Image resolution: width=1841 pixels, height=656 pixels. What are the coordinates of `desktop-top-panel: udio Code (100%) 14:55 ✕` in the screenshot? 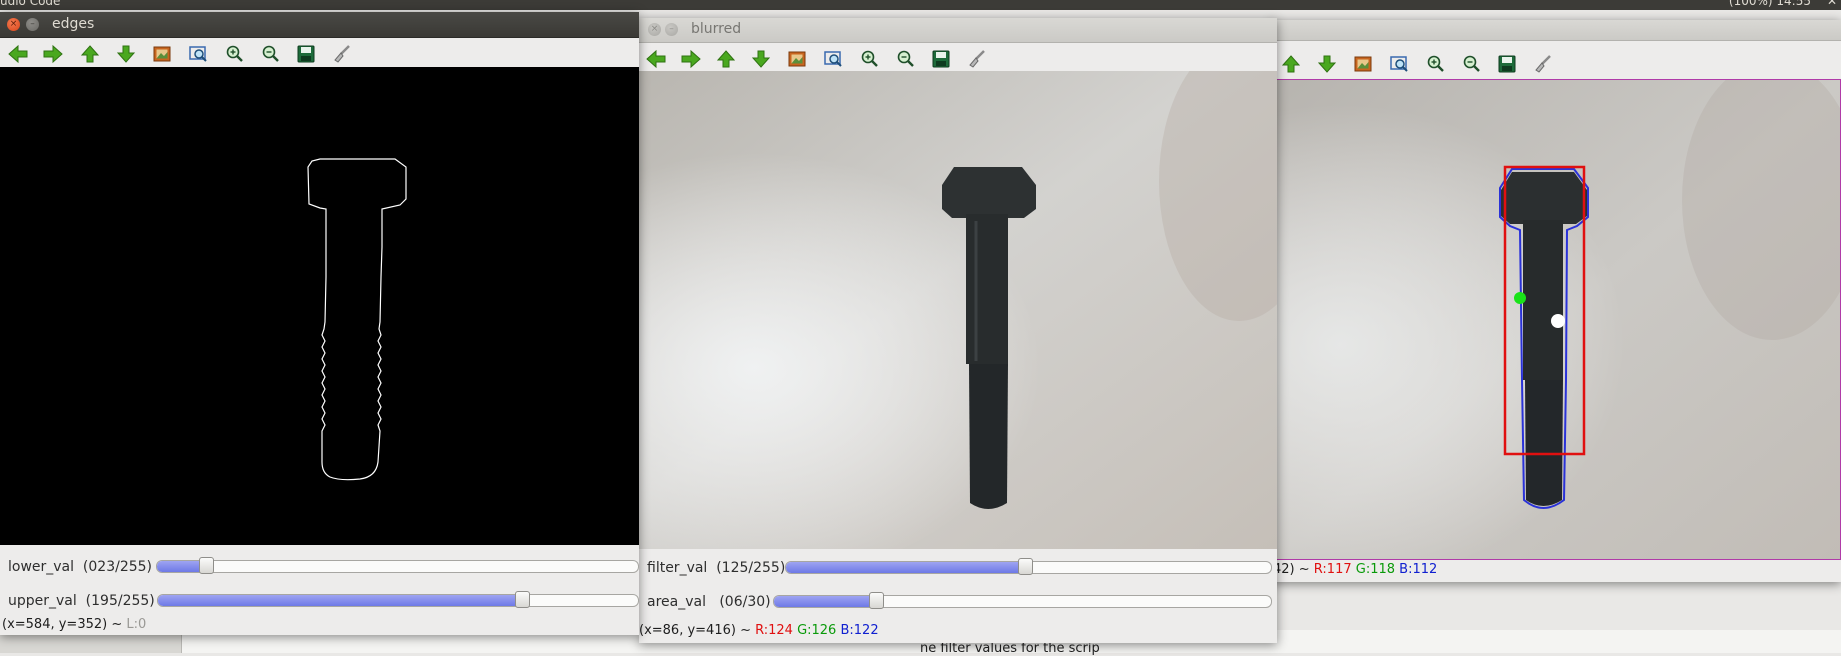 It's located at (920, 5).